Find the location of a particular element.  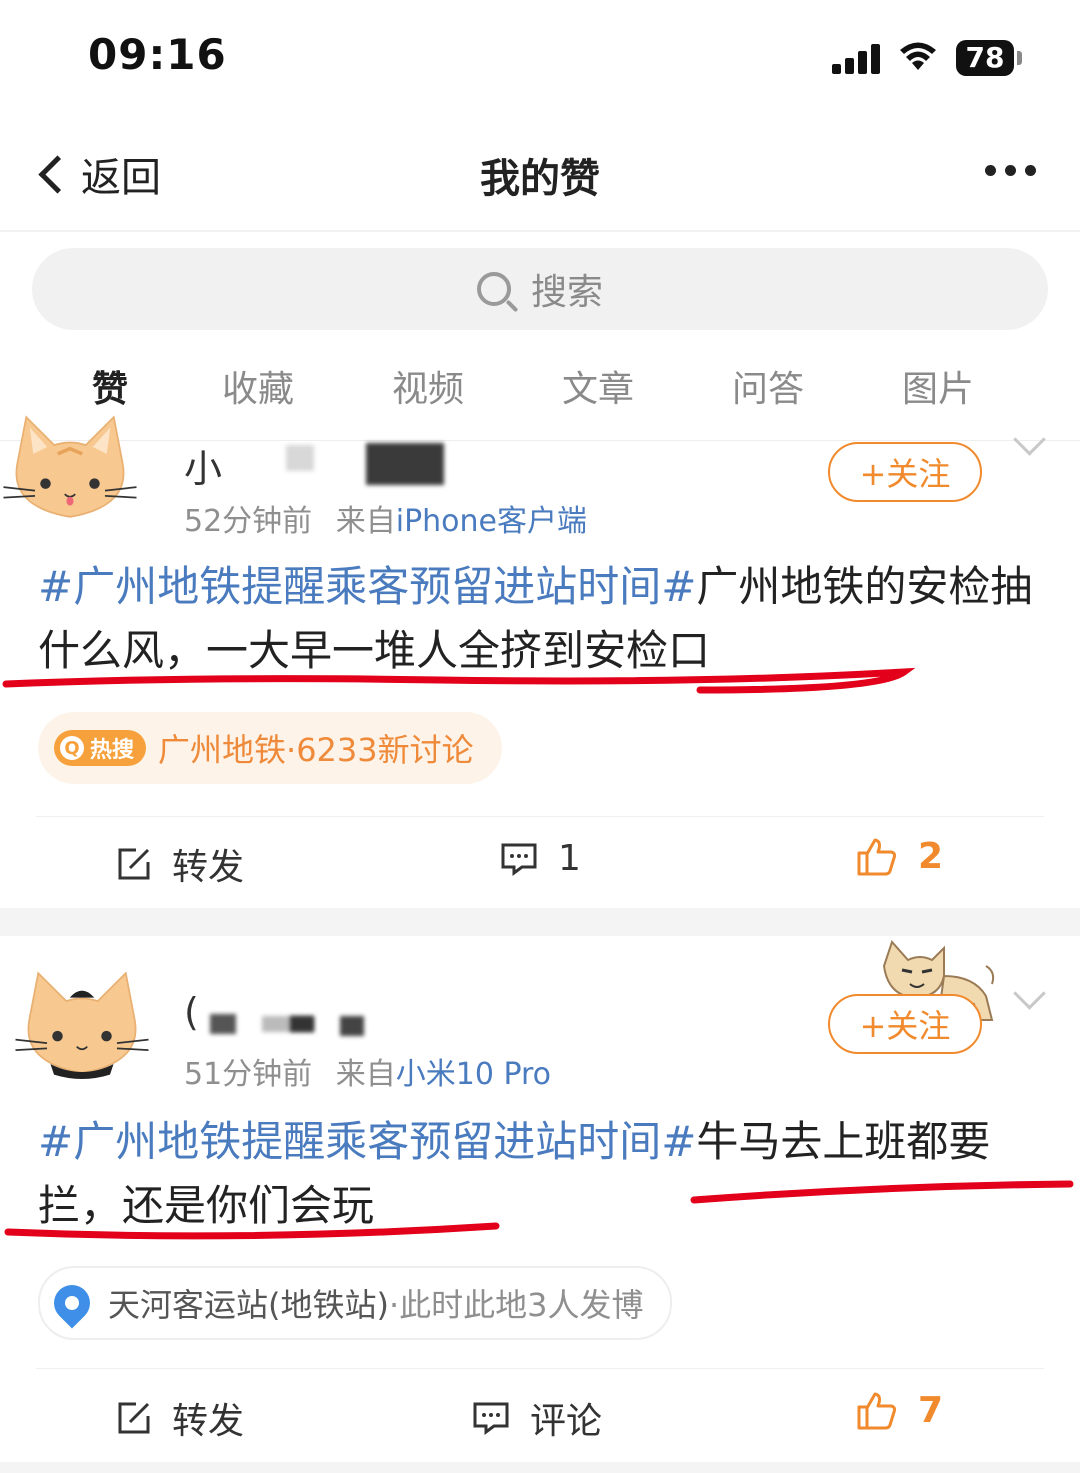

tab-qa: 问答 is located at coordinates (768, 386).